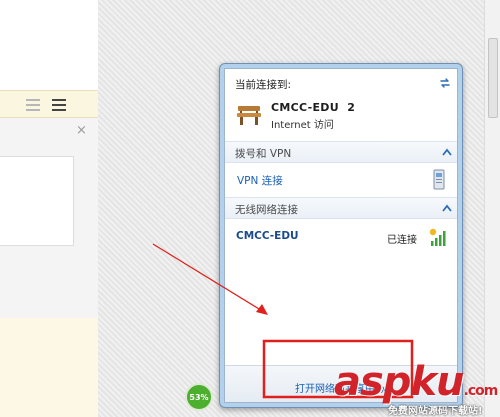 The image size is (500, 417). What do you see at coordinates (199, 397) in the screenshot?
I see `progress-badge: 53%` at bounding box center [199, 397].